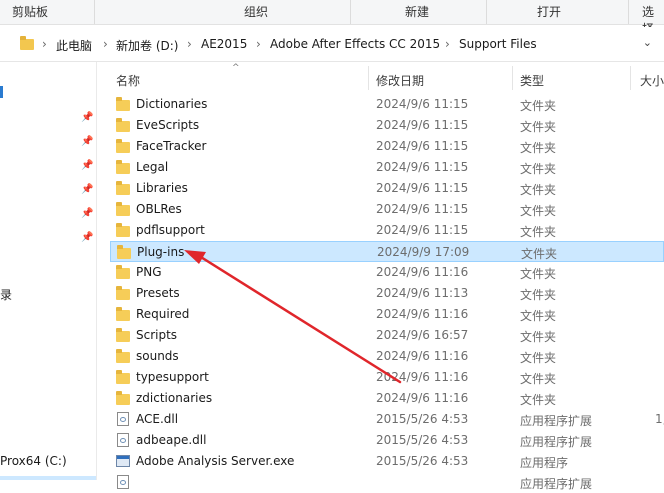  Describe the element at coordinates (33, 461) in the screenshot. I see `nav-item-drive-c: Prox64 (C:)` at that location.